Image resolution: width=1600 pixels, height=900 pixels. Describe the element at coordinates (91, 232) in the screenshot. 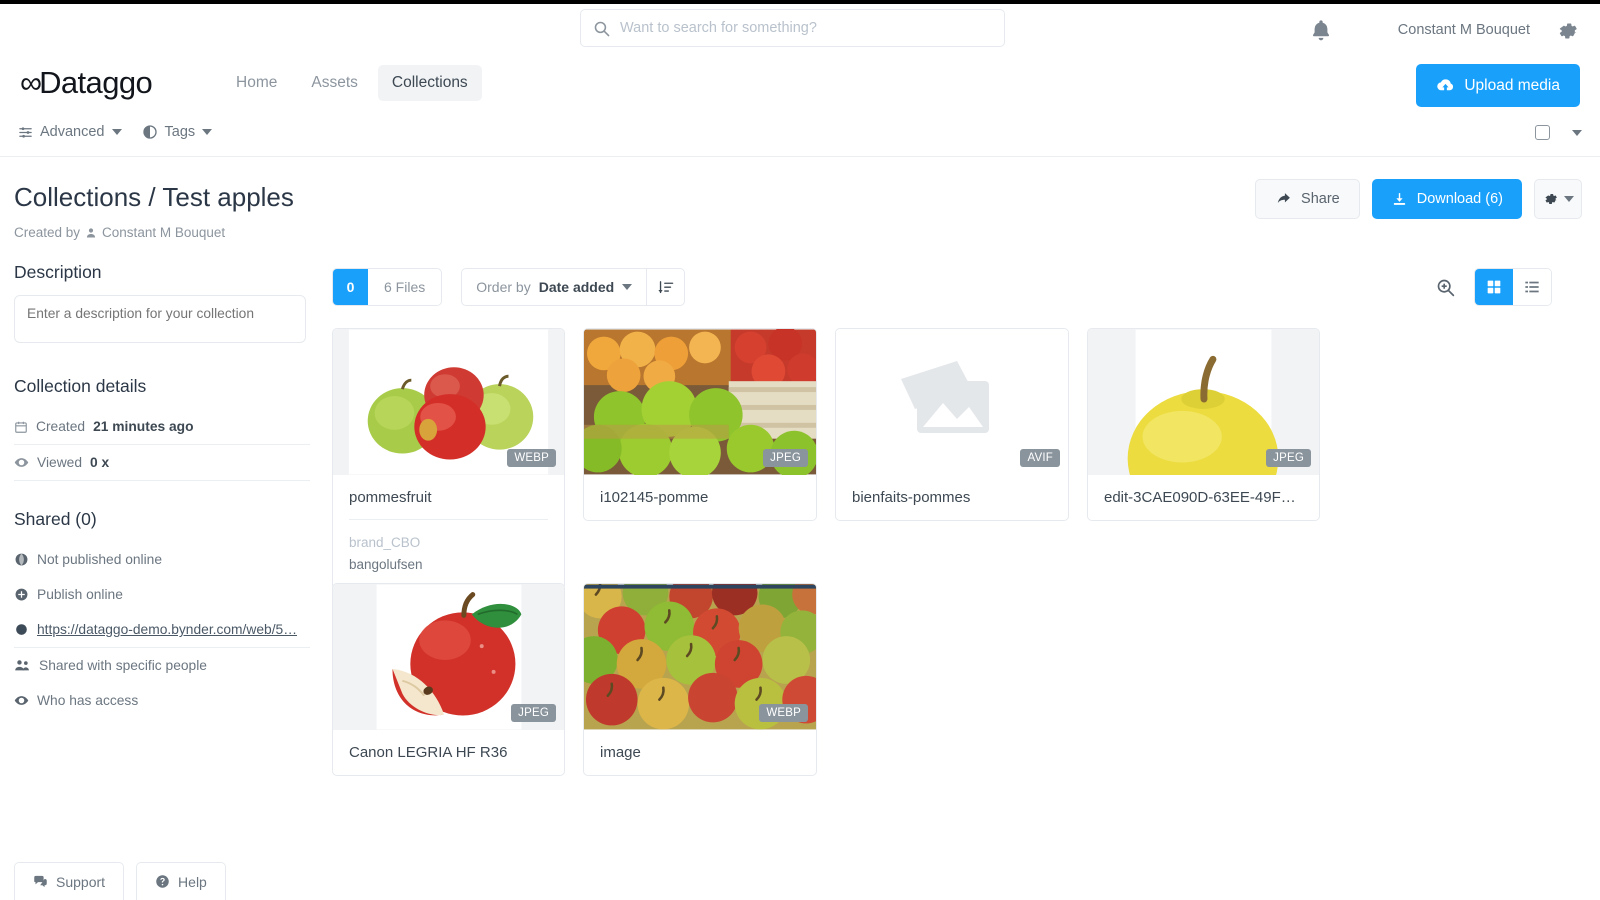

I see `user-icon` at that location.